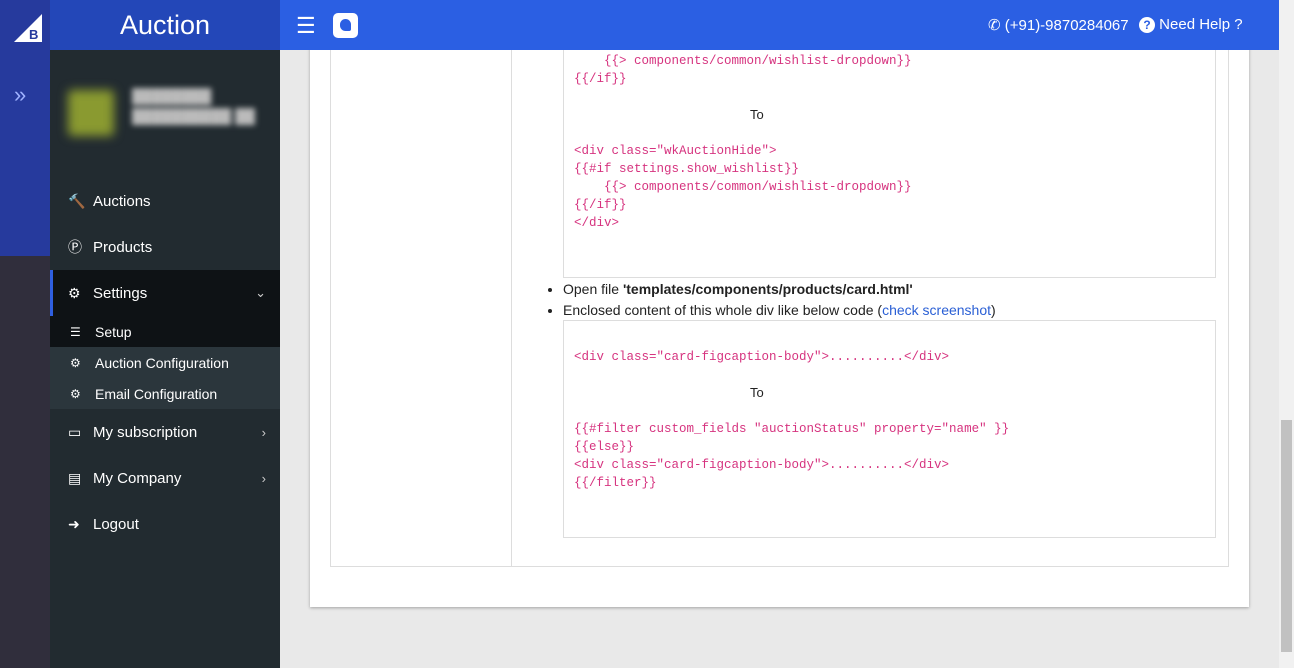  What do you see at coordinates (25, 334) in the screenshot?
I see `app-switcher-strip: B »` at bounding box center [25, 334].